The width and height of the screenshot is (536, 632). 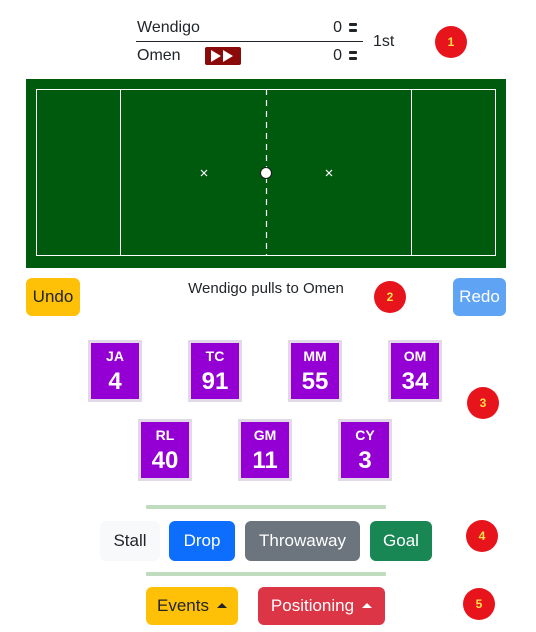 I want to click on annotation-marker-2: 2, so click(x=390, y=297).